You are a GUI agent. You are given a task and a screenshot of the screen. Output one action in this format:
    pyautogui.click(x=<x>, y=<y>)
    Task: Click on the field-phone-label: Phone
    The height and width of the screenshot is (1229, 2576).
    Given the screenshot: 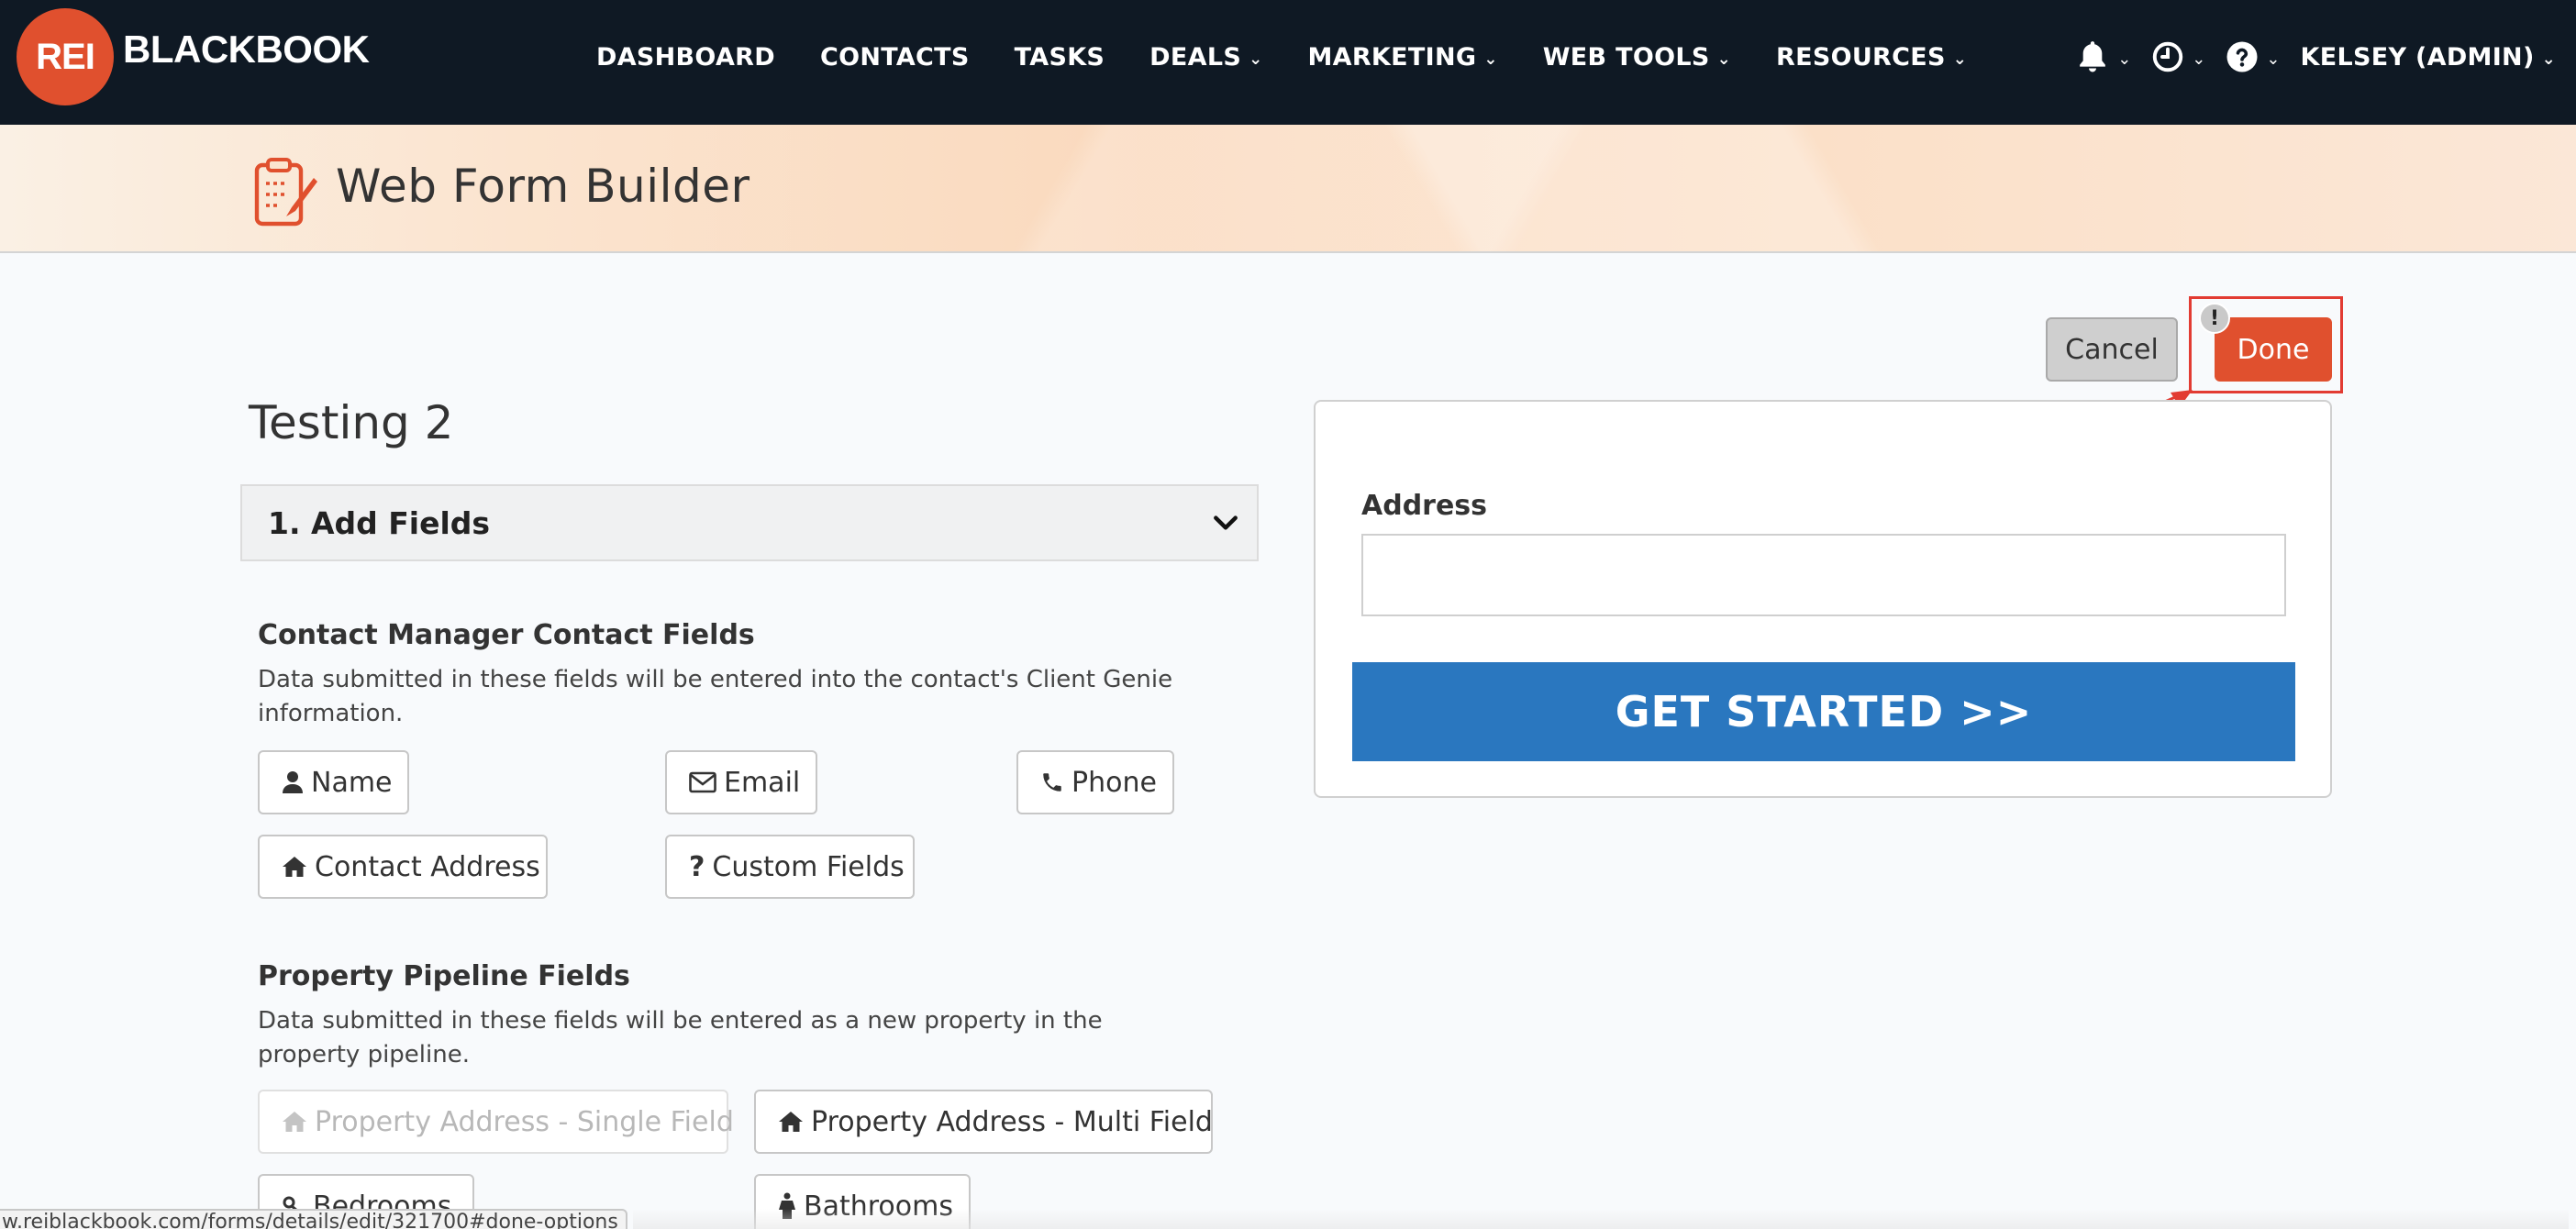 What is the action you would take?
    pyautogui.click(x=1114, y=782)
    